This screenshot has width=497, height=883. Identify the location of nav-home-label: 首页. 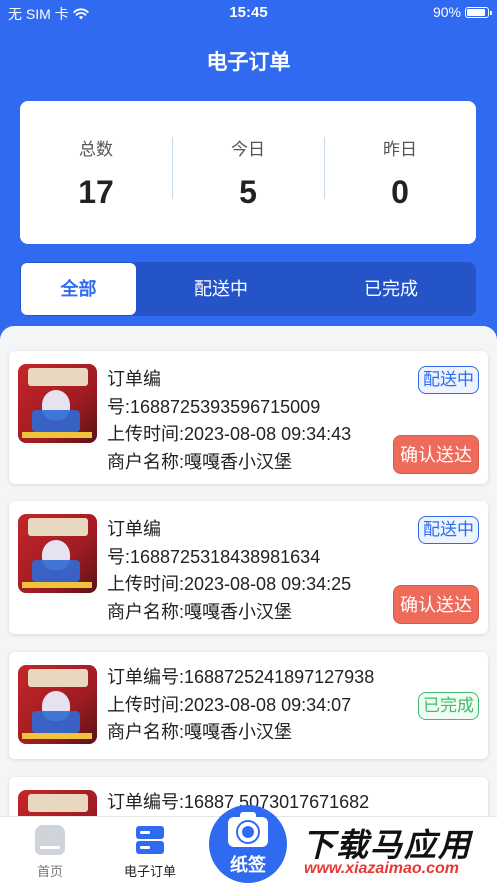
(49, 871).